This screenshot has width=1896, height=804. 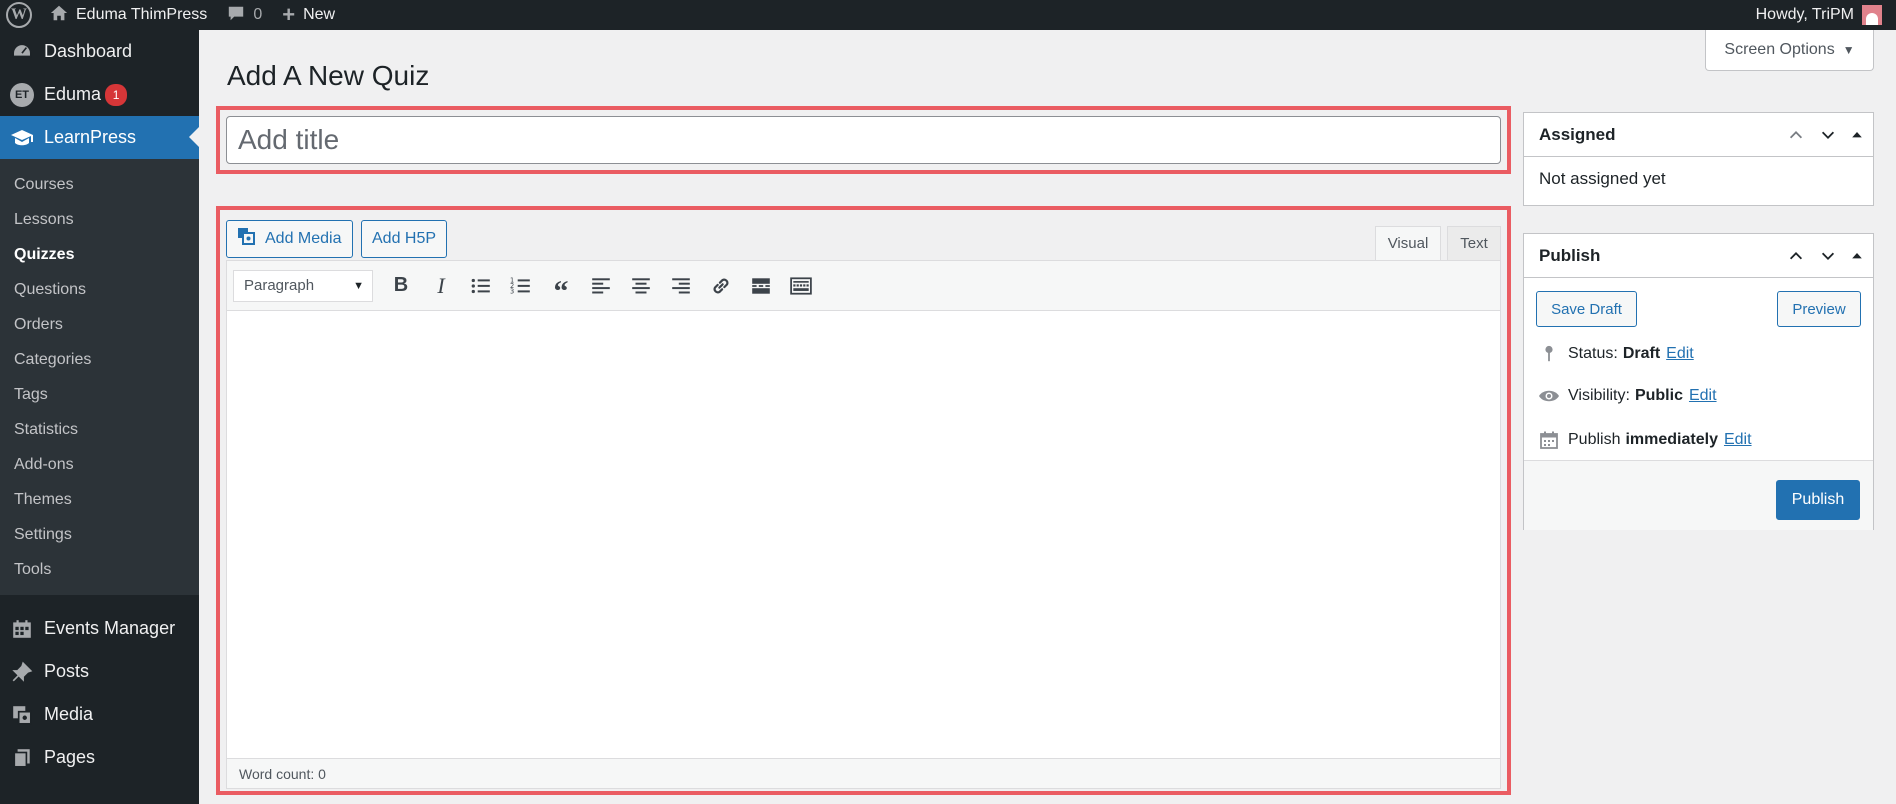 What do you see at coordinates (99, 289) in the screenshot?
I see `submenu-item-questions: Questions` at bounding box center [99, 289].